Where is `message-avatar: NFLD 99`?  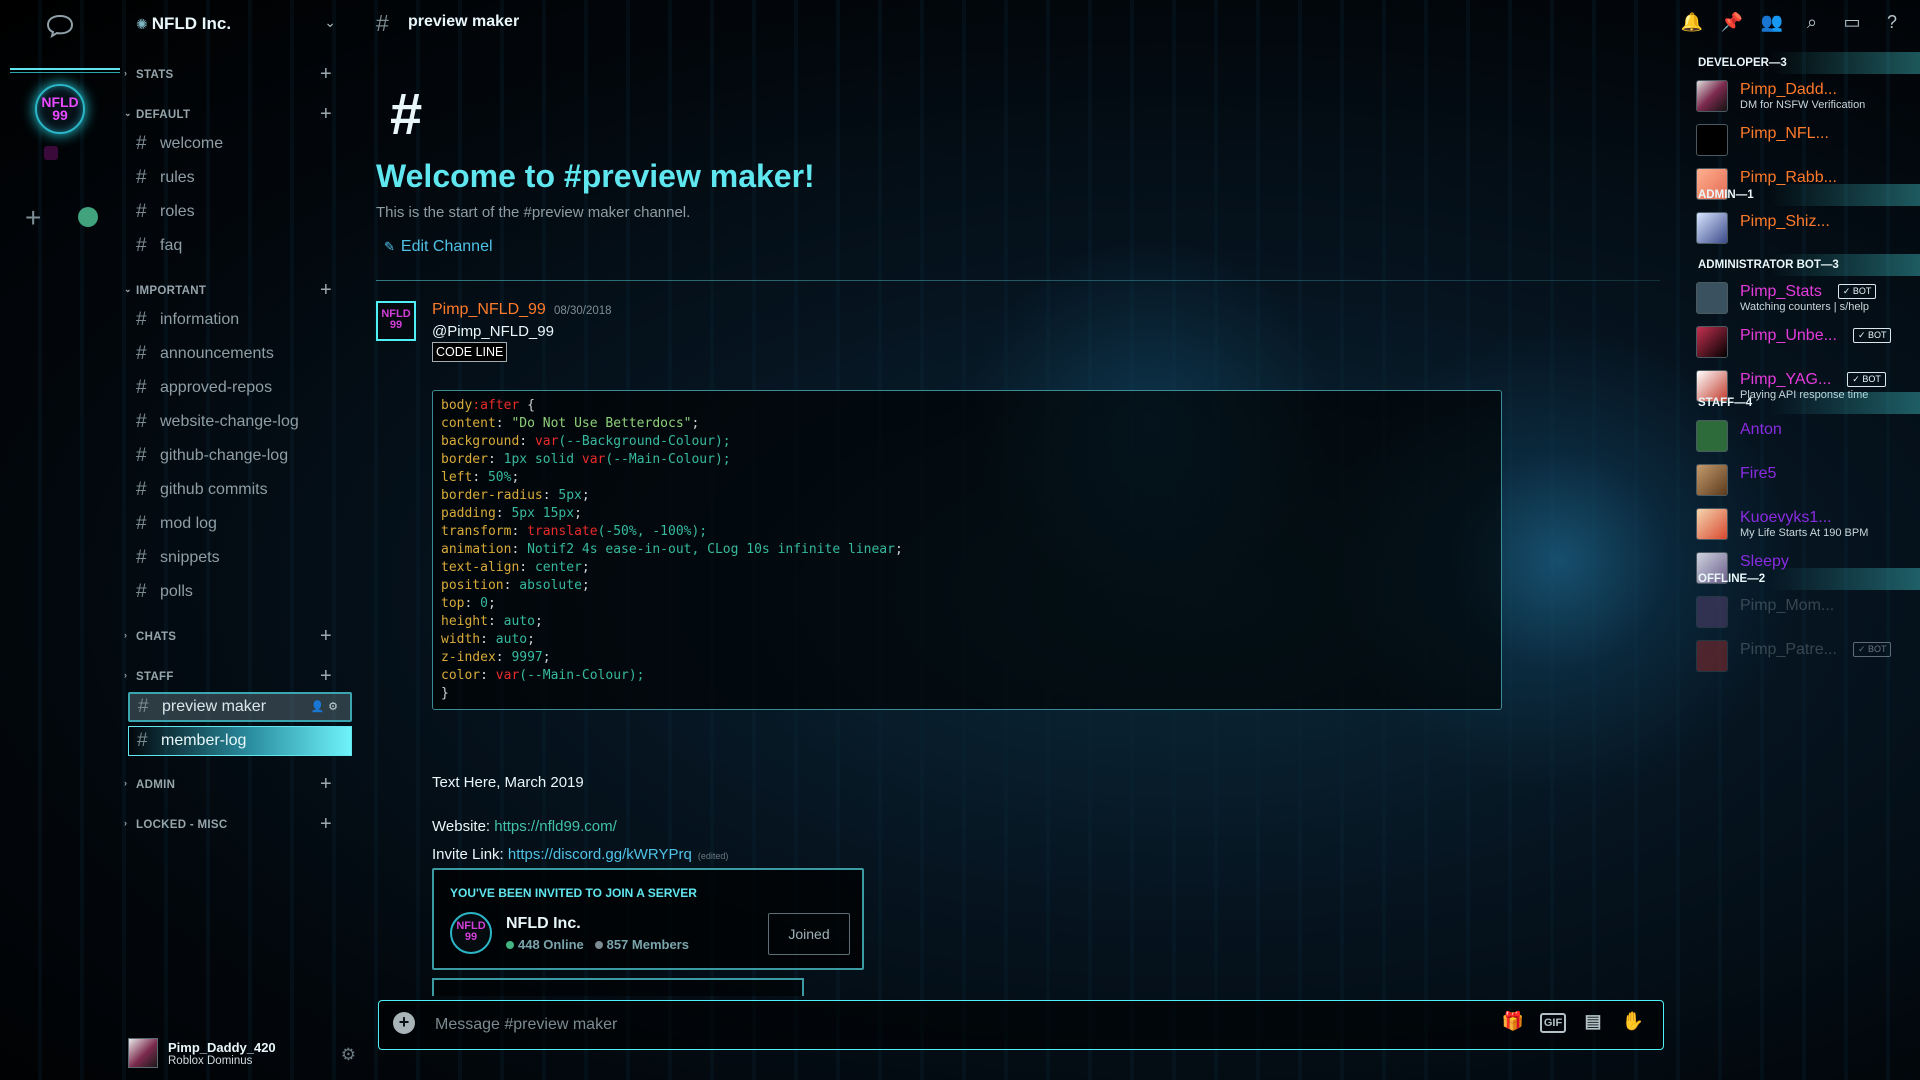
message-avatar: NFLD 99 is located at coordinates (396, 321).